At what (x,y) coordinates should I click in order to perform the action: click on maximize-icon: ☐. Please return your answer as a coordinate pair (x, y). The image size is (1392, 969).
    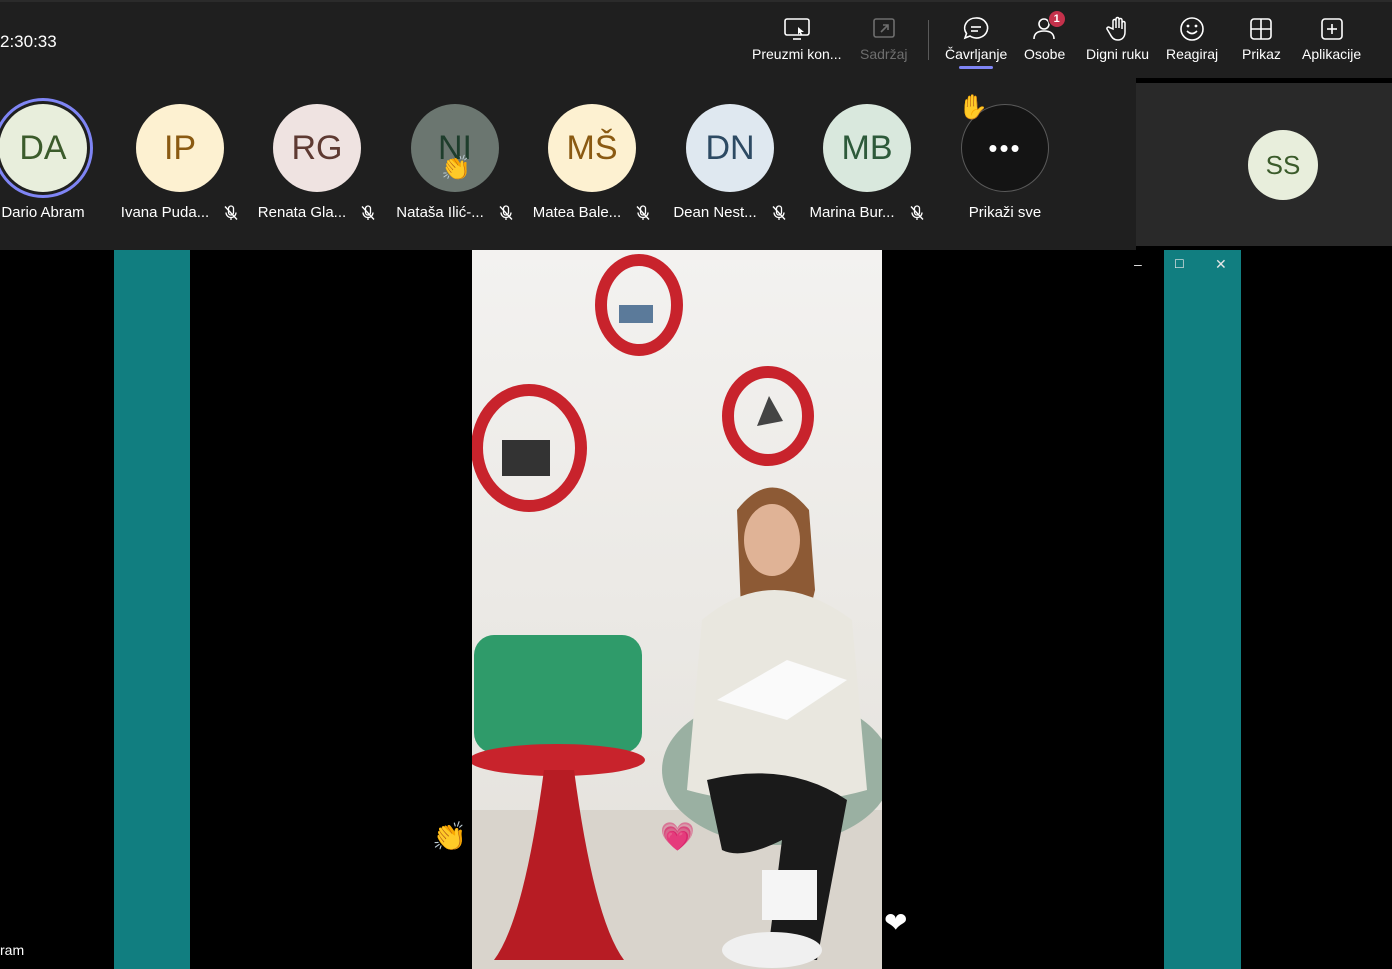
    Looking at the image, I should click on (1179, 264).